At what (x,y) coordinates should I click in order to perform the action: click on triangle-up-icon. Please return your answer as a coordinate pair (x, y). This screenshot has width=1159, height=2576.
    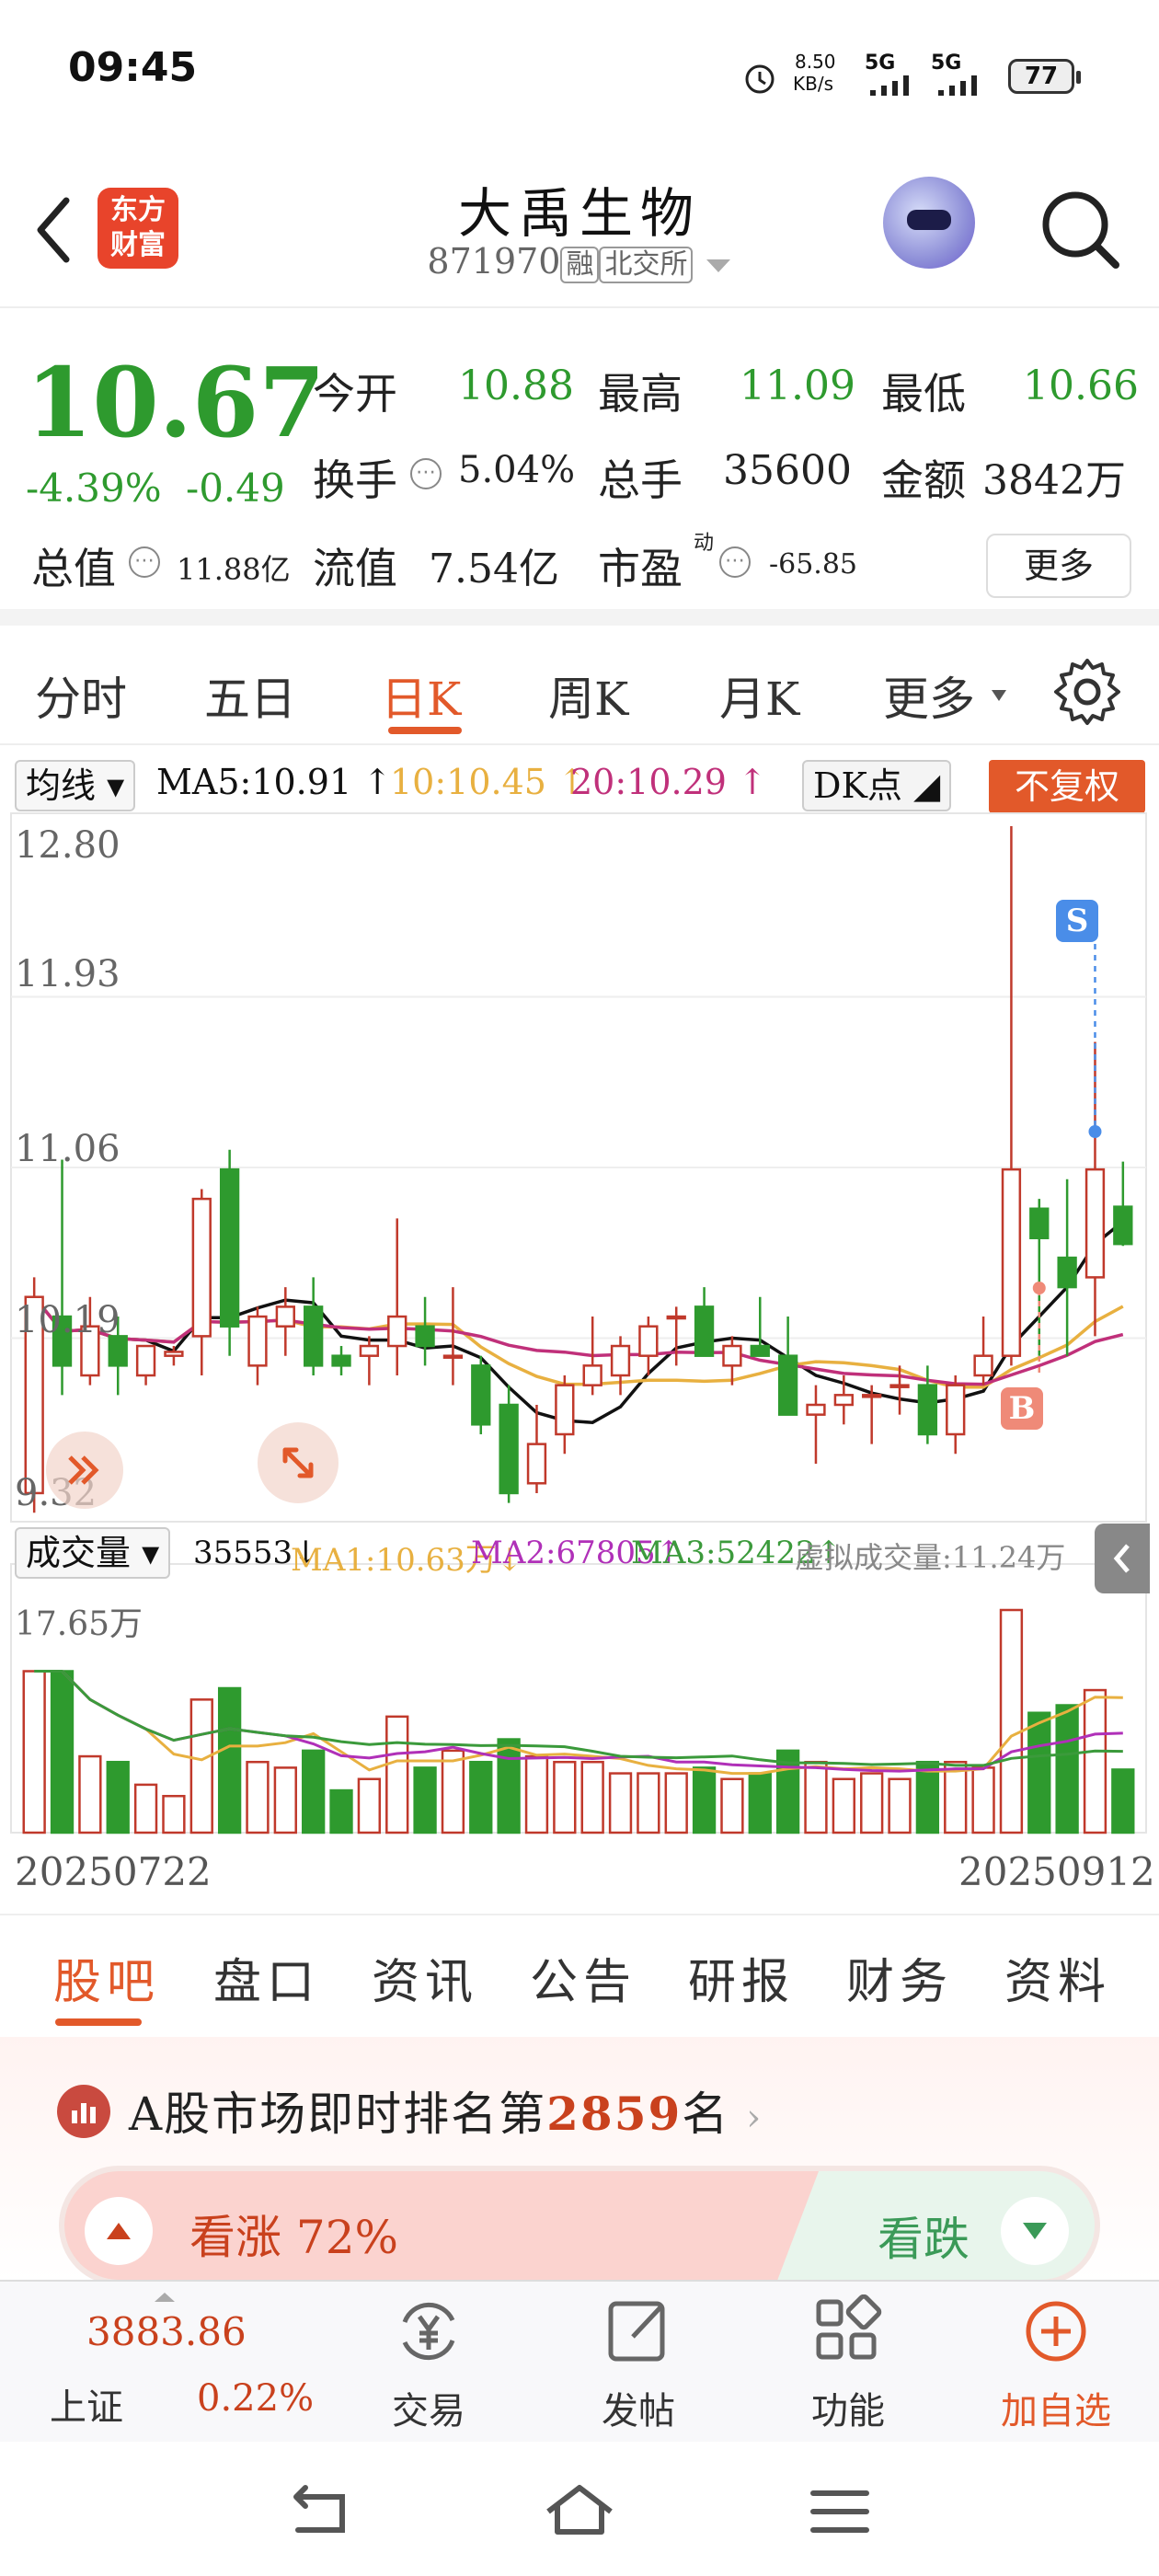
    Looking at the image, I should click on (119, 2231).